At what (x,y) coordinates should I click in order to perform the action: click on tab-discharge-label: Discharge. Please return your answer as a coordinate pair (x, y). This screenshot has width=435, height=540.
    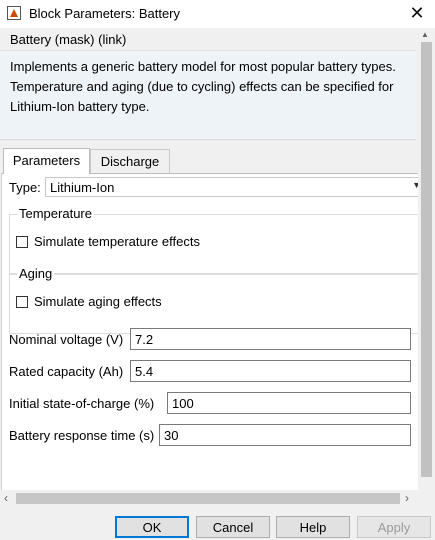
    Looking at the image, I should click on (130, 161).